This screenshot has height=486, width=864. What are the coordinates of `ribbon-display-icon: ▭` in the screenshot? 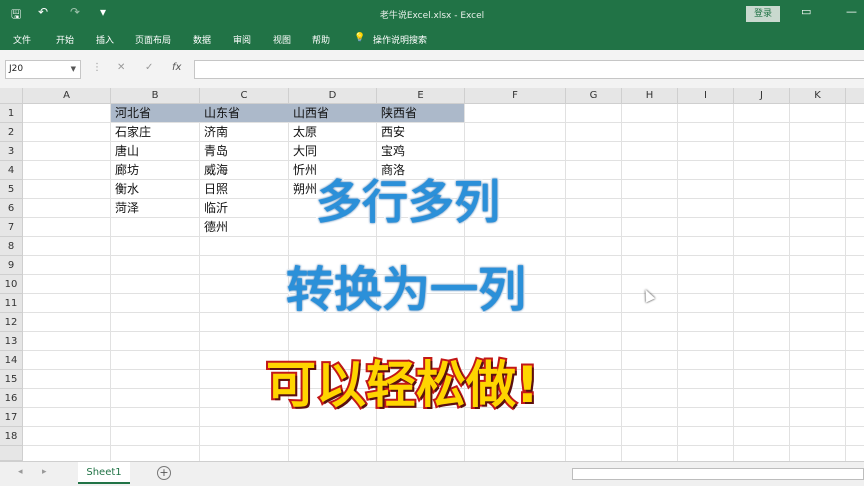 It's located at (806, 11).